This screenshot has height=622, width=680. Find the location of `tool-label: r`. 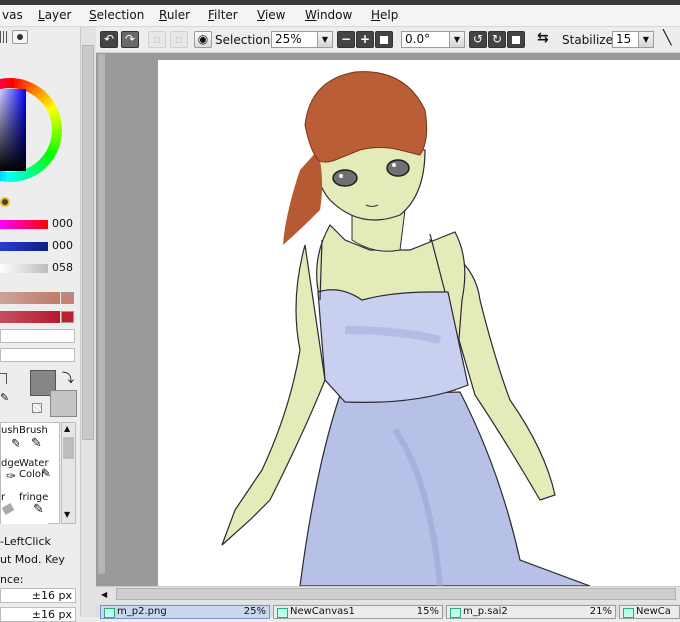

tool-label: r is located at coordinates (3, 497).